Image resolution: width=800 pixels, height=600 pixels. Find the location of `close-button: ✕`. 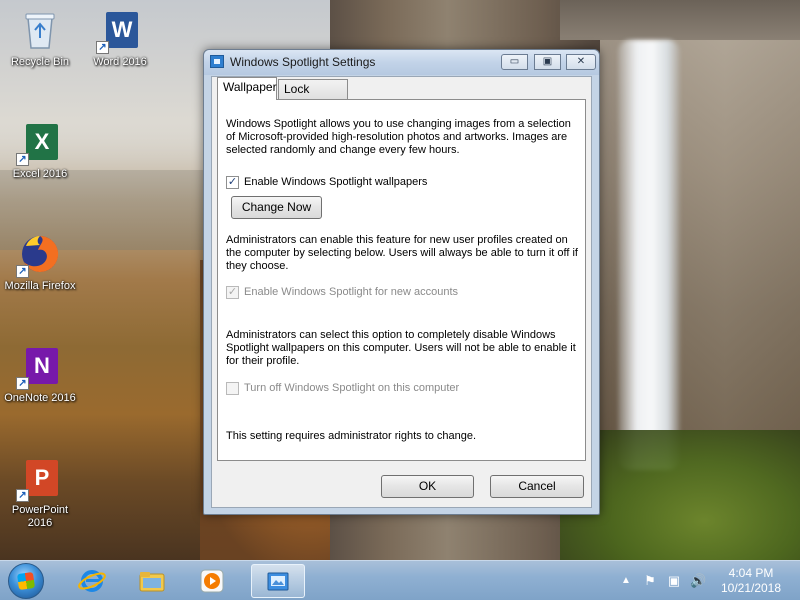

close-button: ✕ is located at coordinates (581, 62).